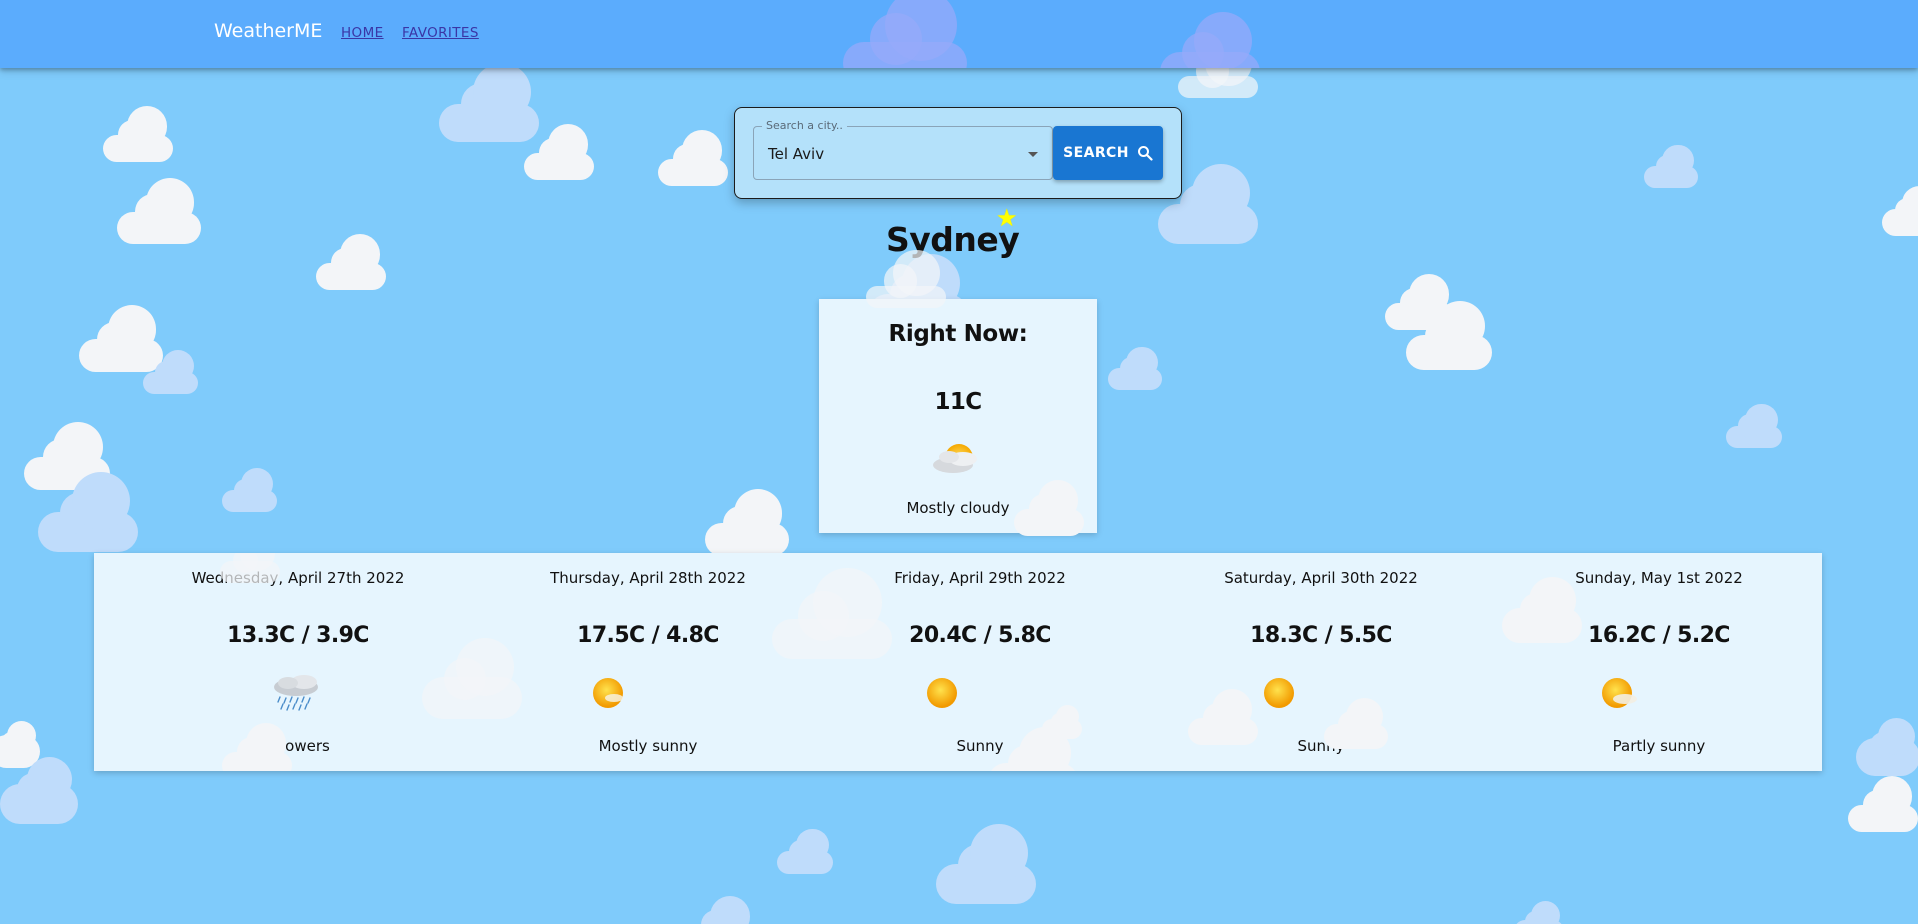  I want to click on current-weather-card: Right Now: 11C Mostly cloudy, so click(958, 416).